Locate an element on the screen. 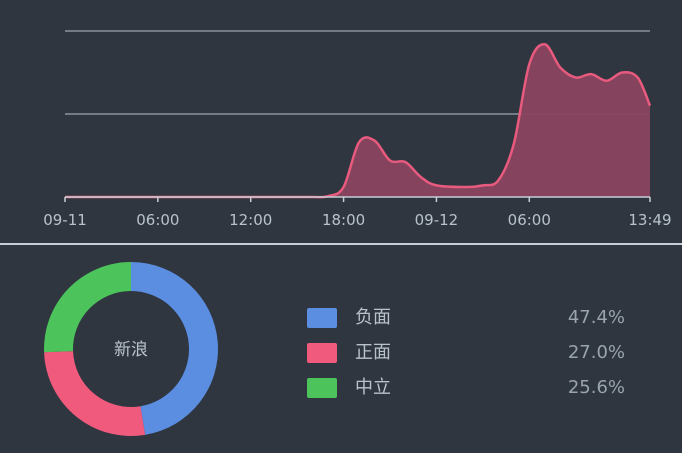 This screenshot has width=682, height=453. x-tick-label-3: 18:00 is located at coordinates (343, 220).